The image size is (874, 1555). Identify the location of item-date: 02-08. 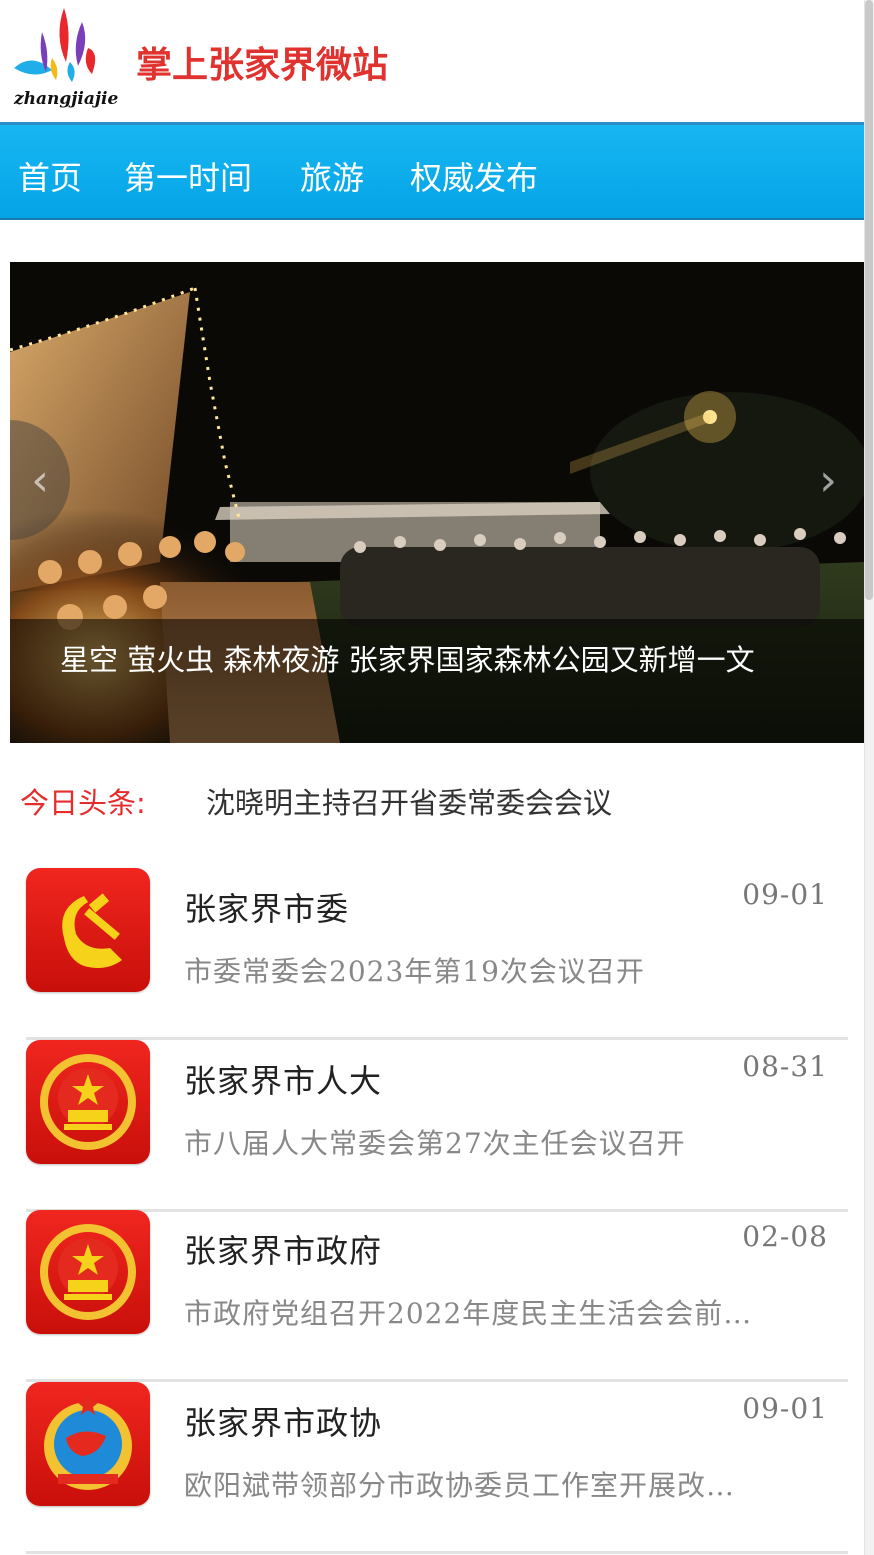
(785, 1236).